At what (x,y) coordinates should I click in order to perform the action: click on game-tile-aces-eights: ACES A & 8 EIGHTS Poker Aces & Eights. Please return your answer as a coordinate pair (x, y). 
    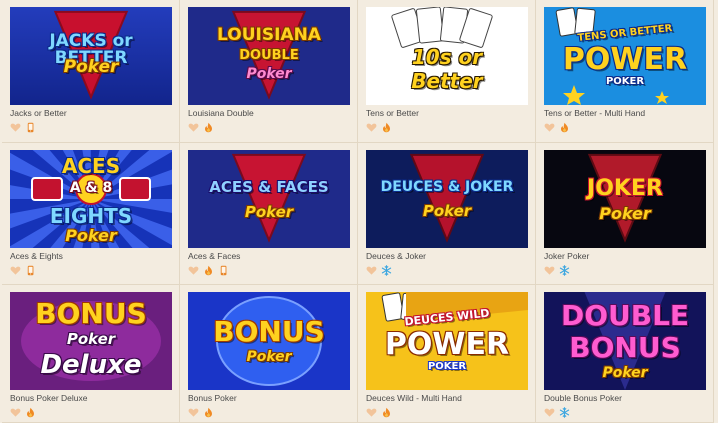
    Looking at the image, I should click on (91, 214).